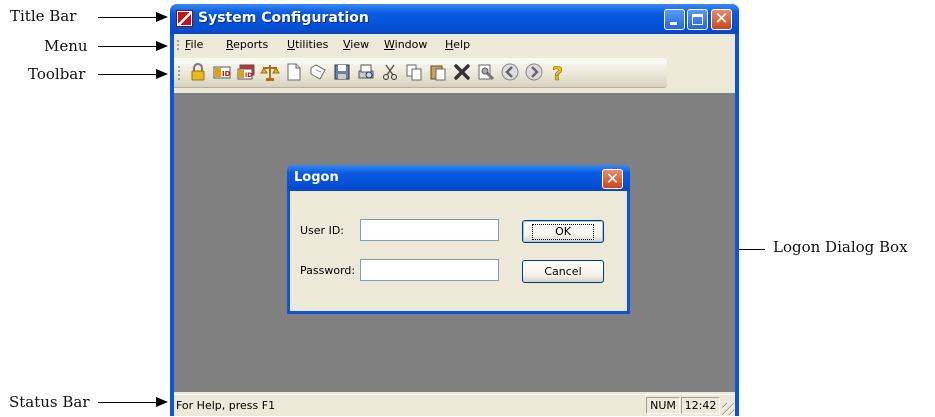 The width and height of the screenshot is (935, 417). Describe the element at coordinates (291, 44) in the screenshot. I see `menu-utilities-mnemonic: U` at that location.